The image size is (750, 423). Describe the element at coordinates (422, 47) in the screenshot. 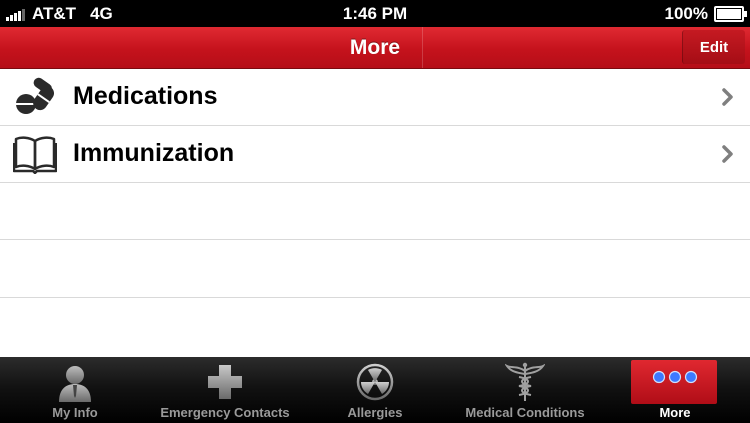

I see `nav-divider` at that location.